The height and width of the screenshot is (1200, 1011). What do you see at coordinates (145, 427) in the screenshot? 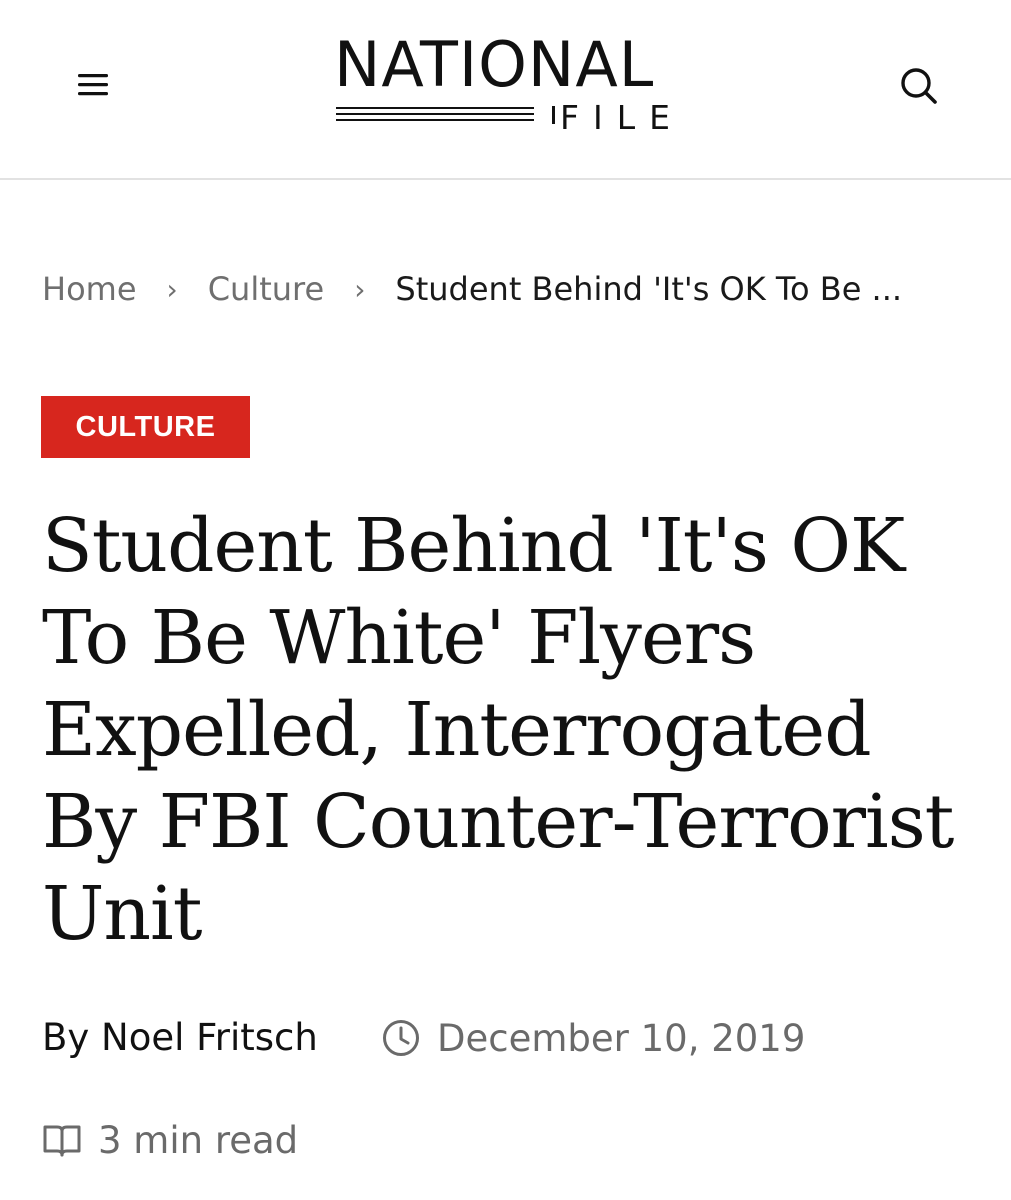
I see `category-badge: CULTURE` at bounding box center [145, 427].